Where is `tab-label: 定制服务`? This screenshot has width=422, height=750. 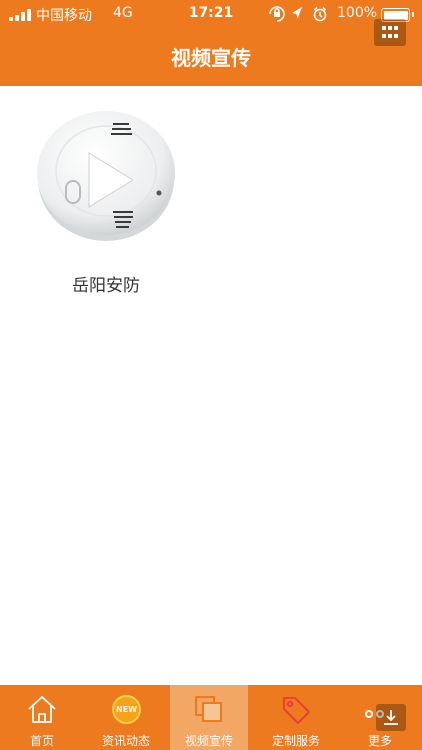 tab-label: 定制服务 is located at coordinates (295, 741).